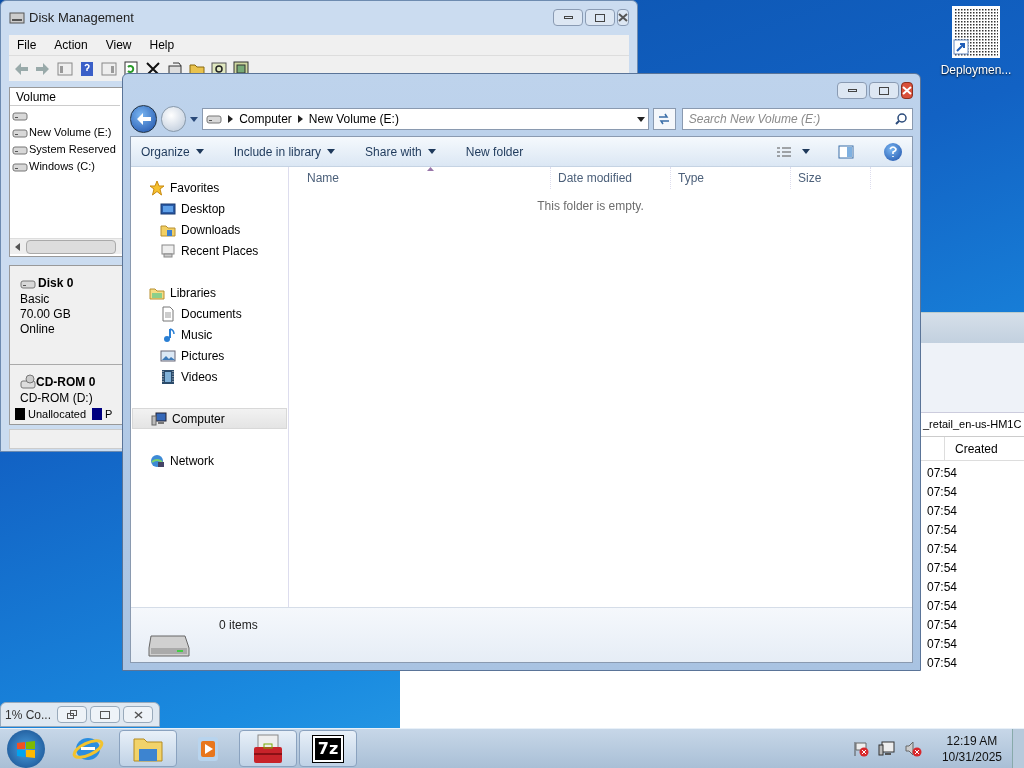 The image size is (1024, 768). I want to click on nav-item: Computer, so click(209, 418).